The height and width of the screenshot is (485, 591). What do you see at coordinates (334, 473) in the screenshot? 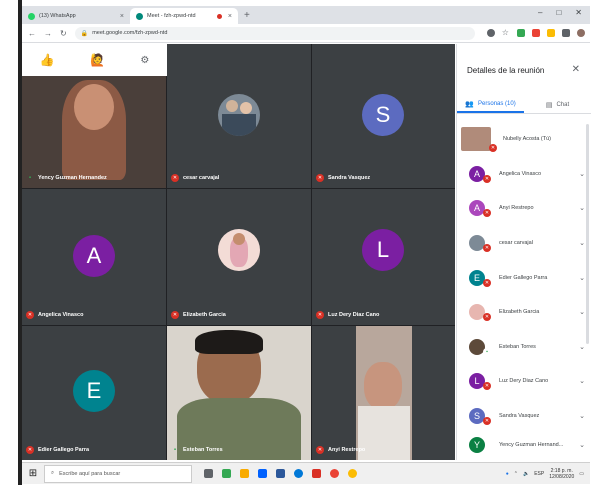
I see `chrome-icon` at bounding box center [334, 473].